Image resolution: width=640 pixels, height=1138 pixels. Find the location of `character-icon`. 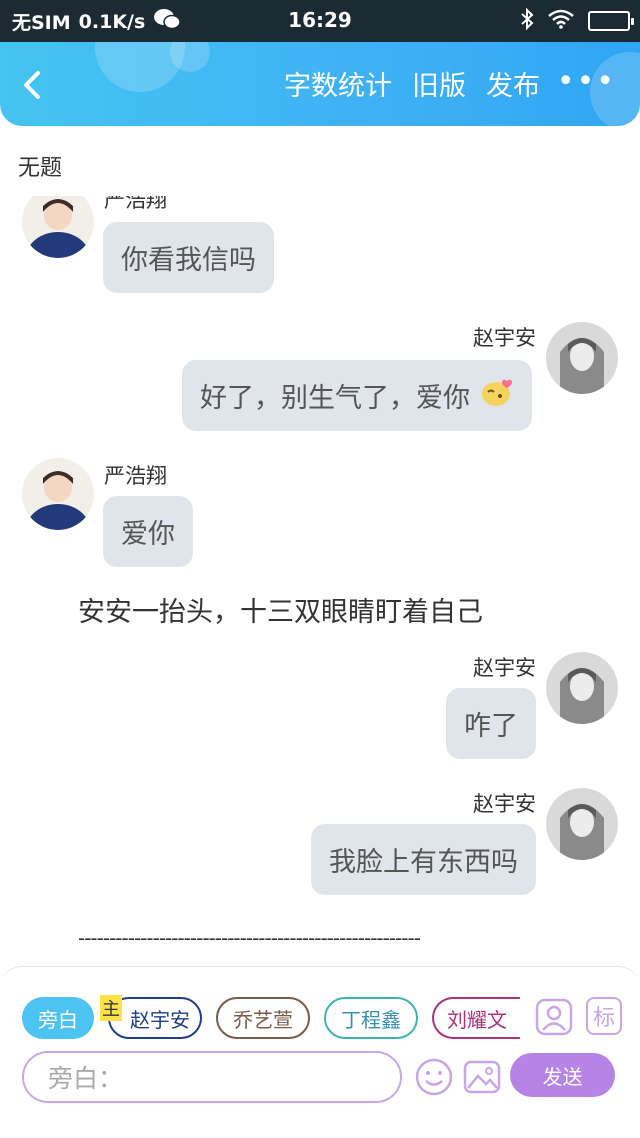

character-icon is located at coordinates (554, 1017).